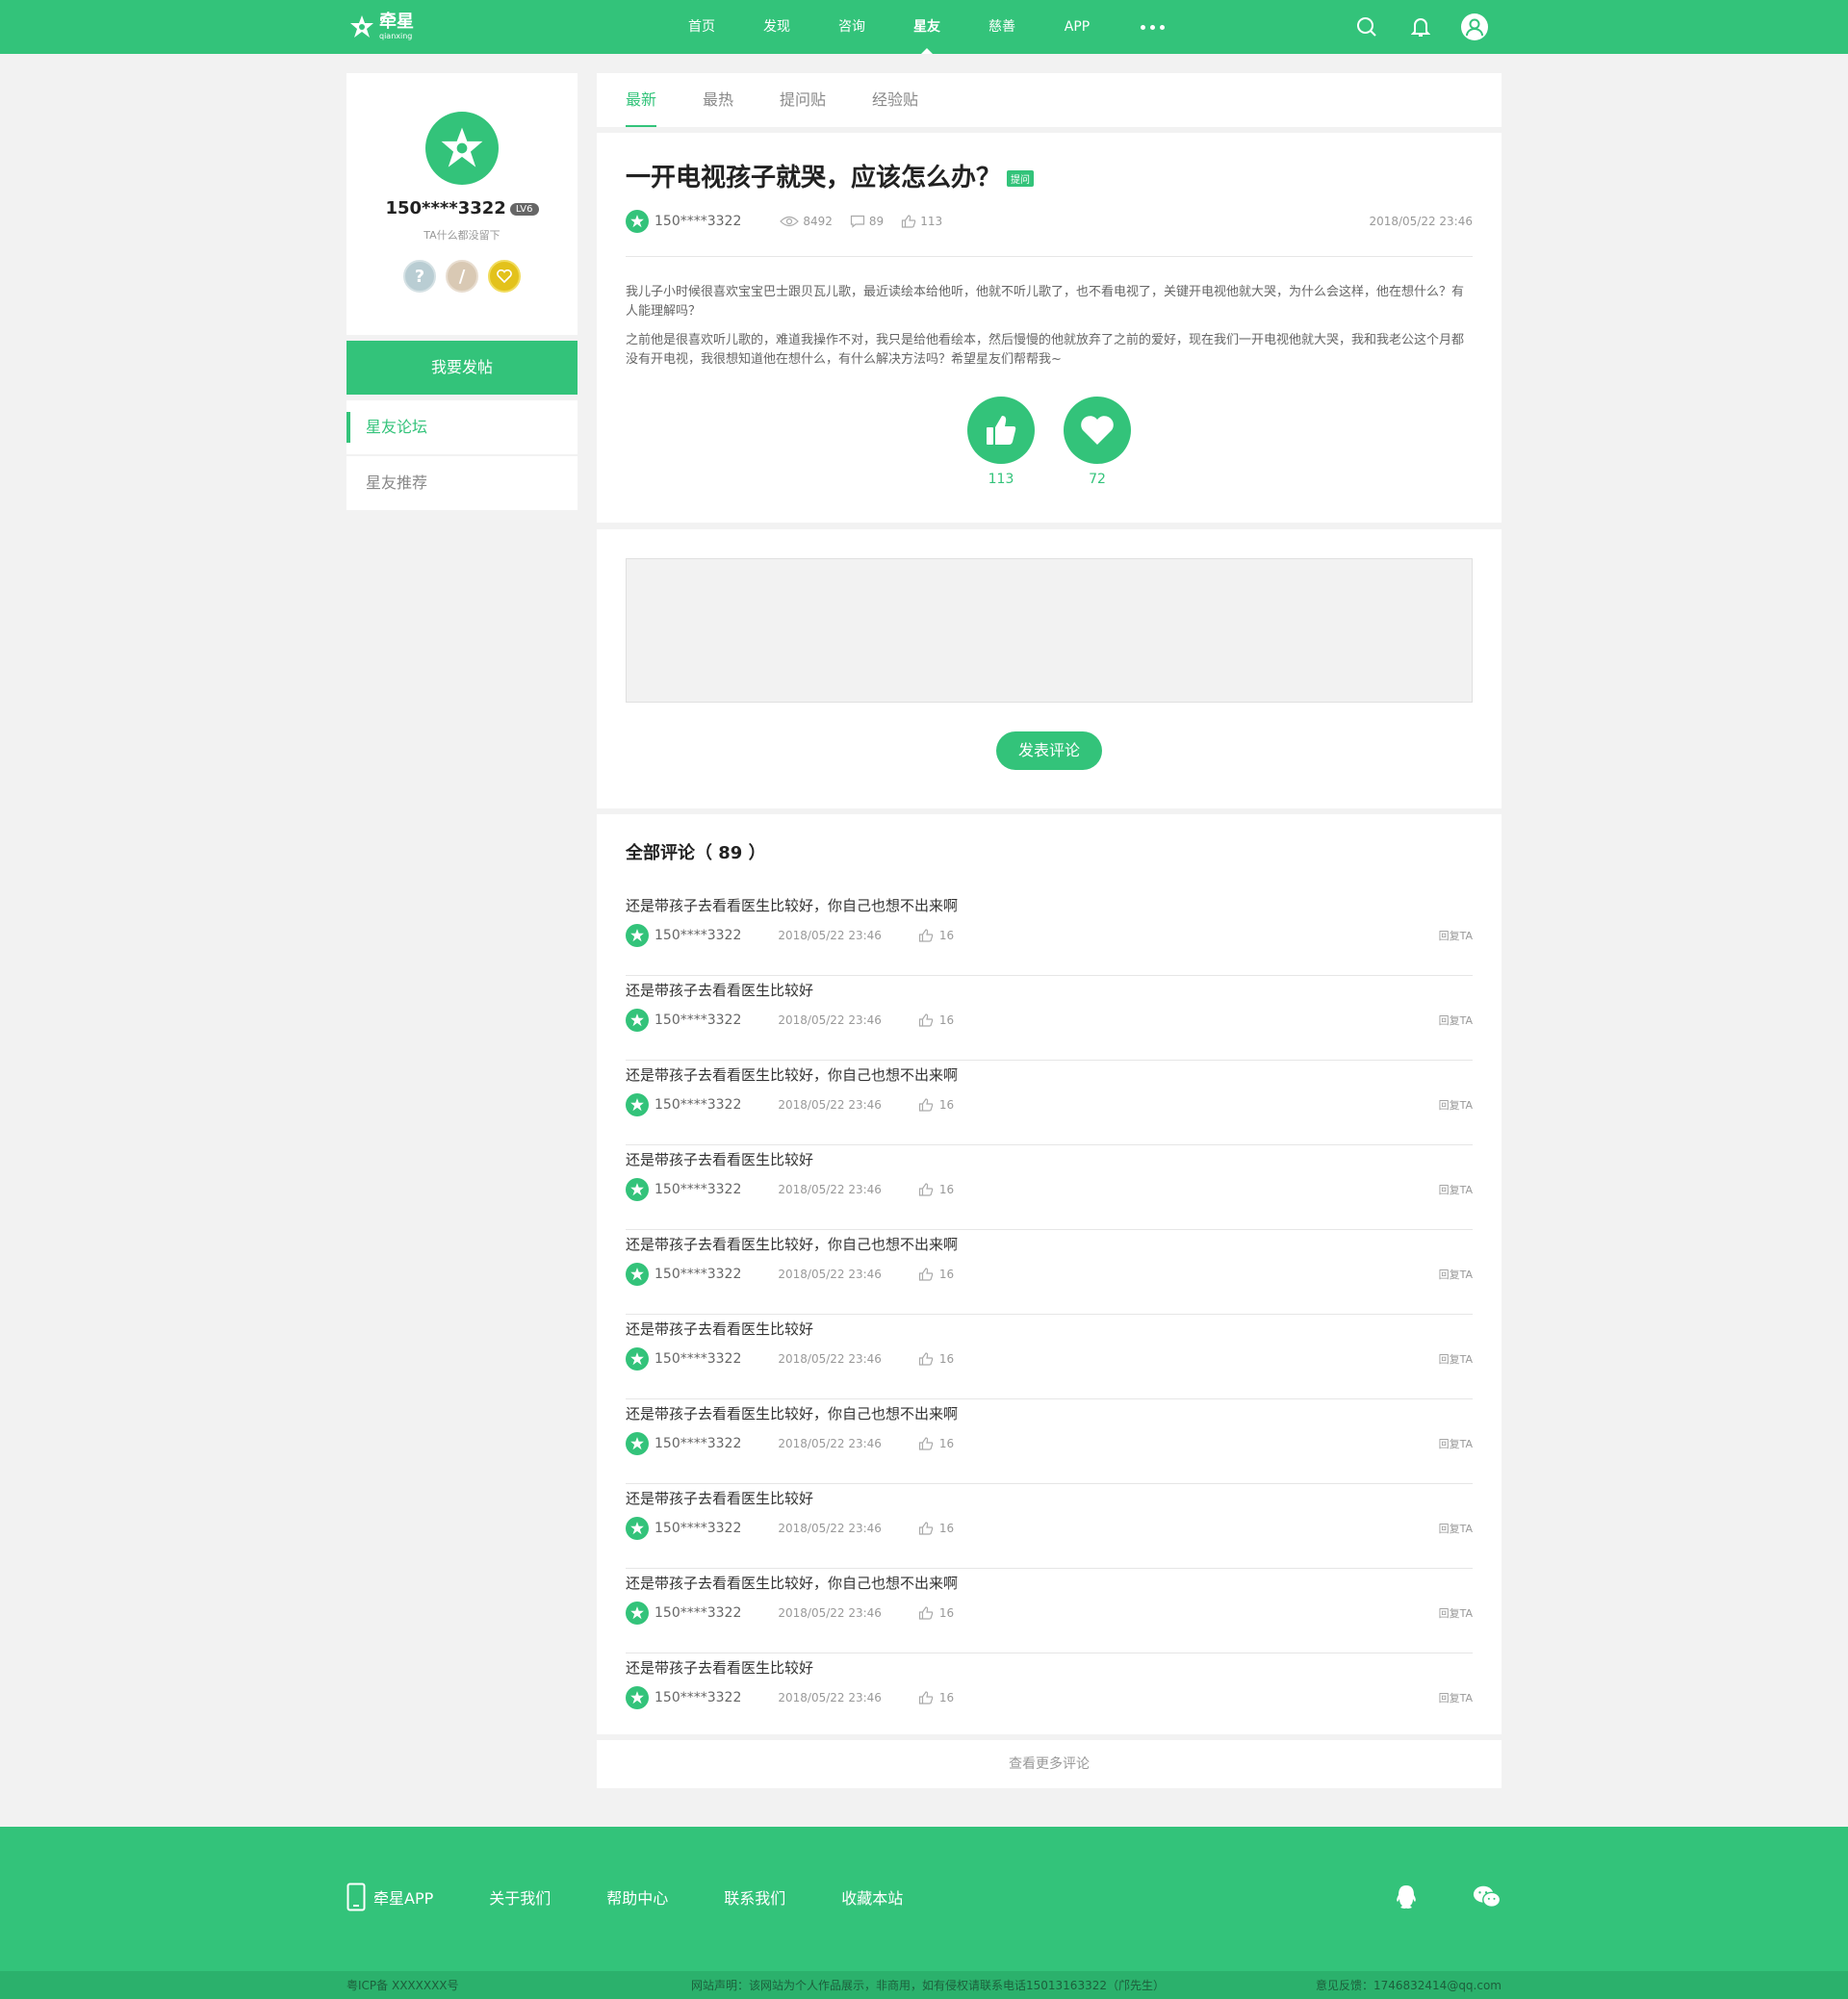  I want to click on submit-comment-button: 发表评论, so click(1049, 750).